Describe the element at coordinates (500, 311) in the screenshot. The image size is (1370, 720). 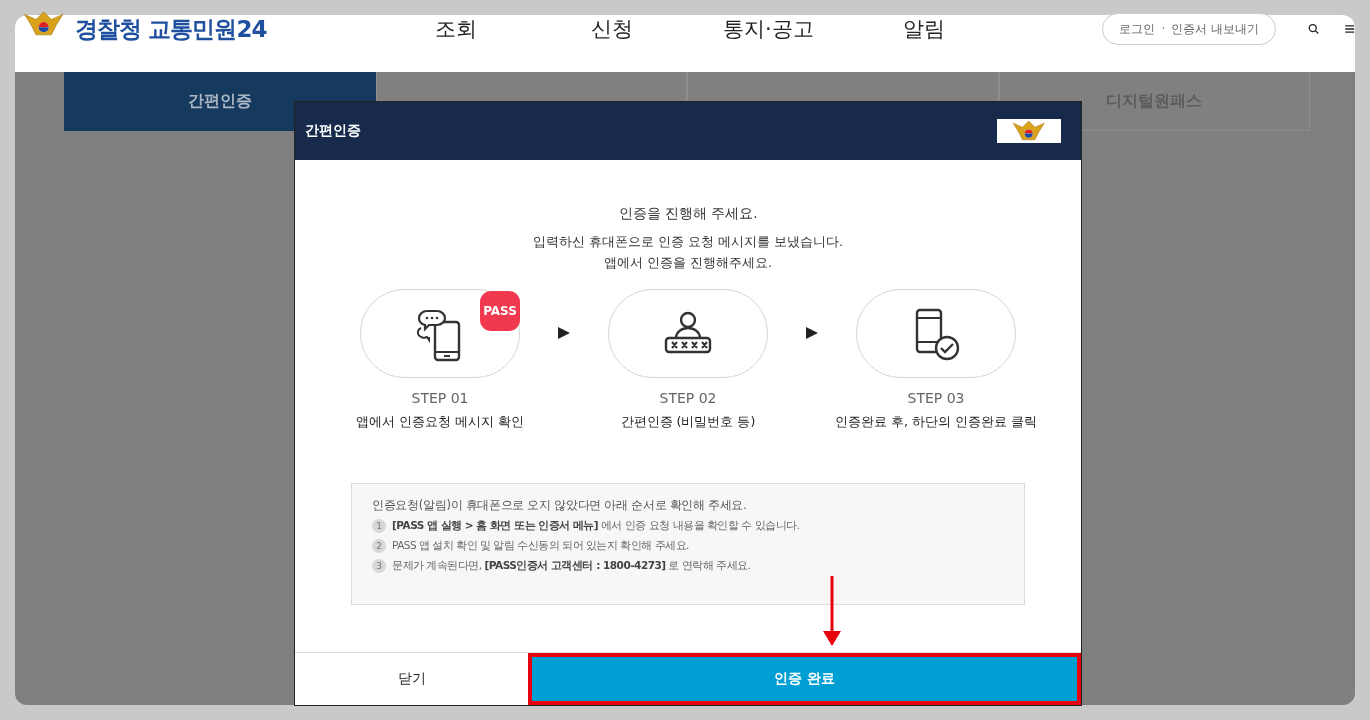
I see `app-badge: PASS` at that location.